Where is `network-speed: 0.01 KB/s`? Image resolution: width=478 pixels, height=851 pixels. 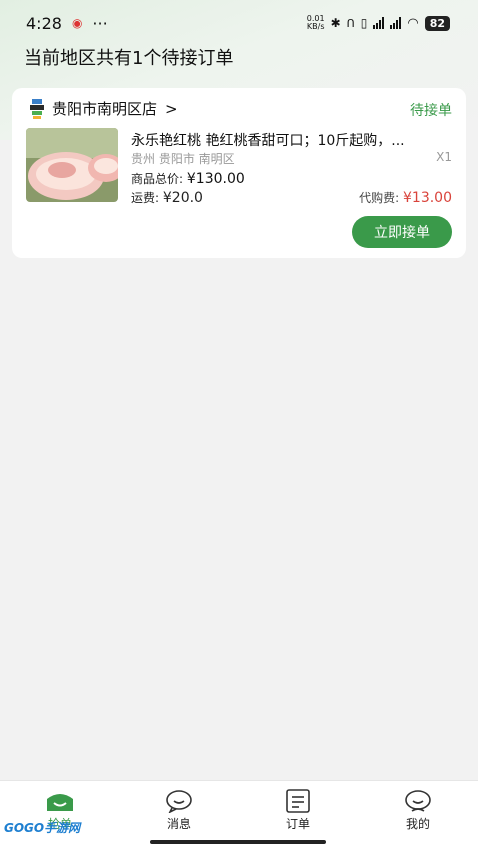
network-speed: 0.01 KB/s is located at coordinates (315, 22).